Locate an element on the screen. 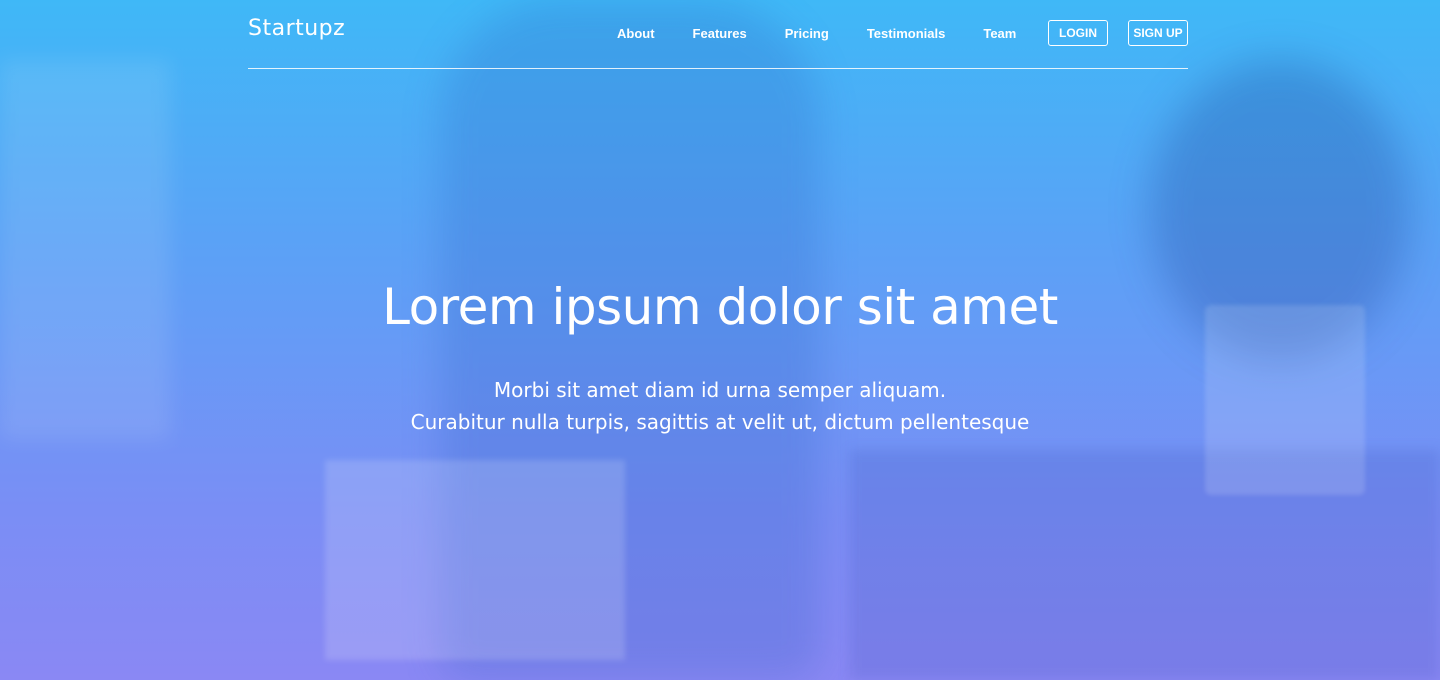 The width and height of the screenshot is (1440, 680). brand-logo: Startupz is located at coordinates (296, 28).